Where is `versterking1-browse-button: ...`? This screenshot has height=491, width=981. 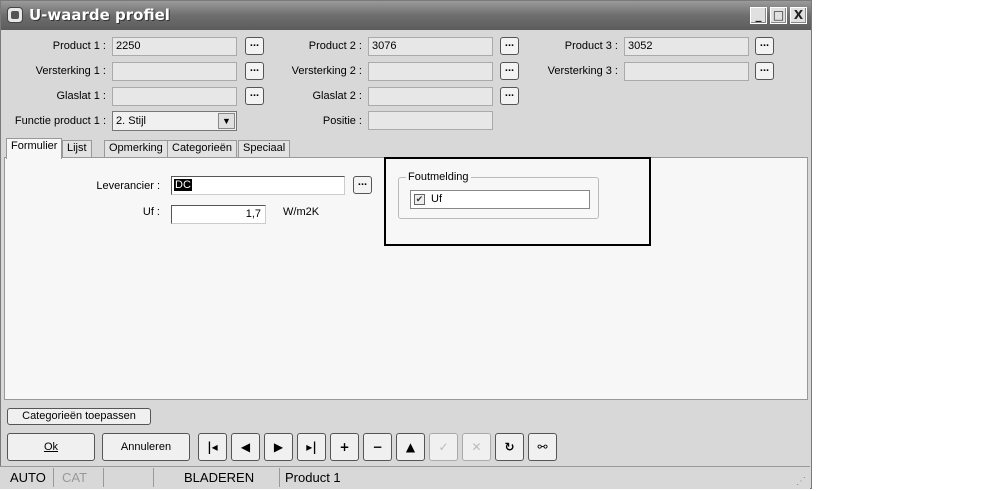
versterking1-browse-button: ... is located at coordinates (254, 71).